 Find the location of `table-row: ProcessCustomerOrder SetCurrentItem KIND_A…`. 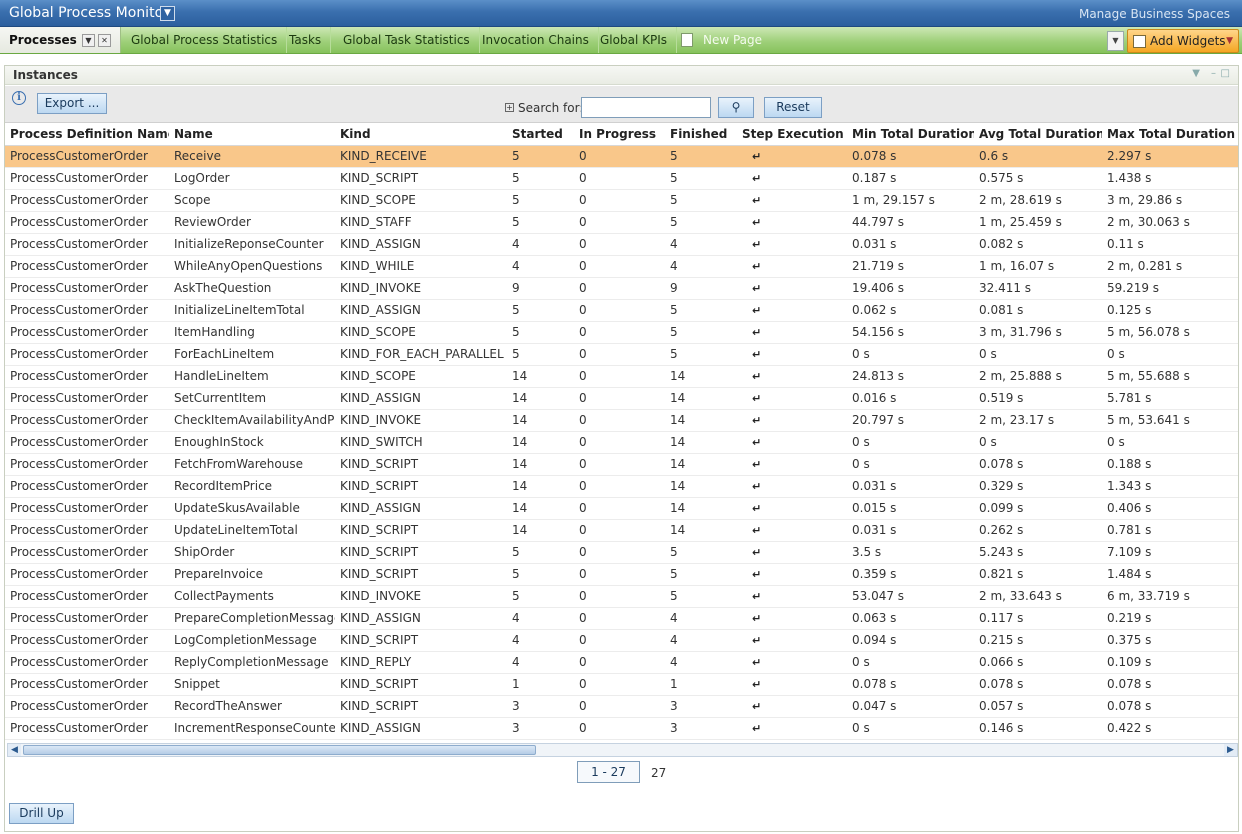

table-row: ProcessCustomerOrder SetCurrentItem KIND_A… is located at coordinates (621, 398).